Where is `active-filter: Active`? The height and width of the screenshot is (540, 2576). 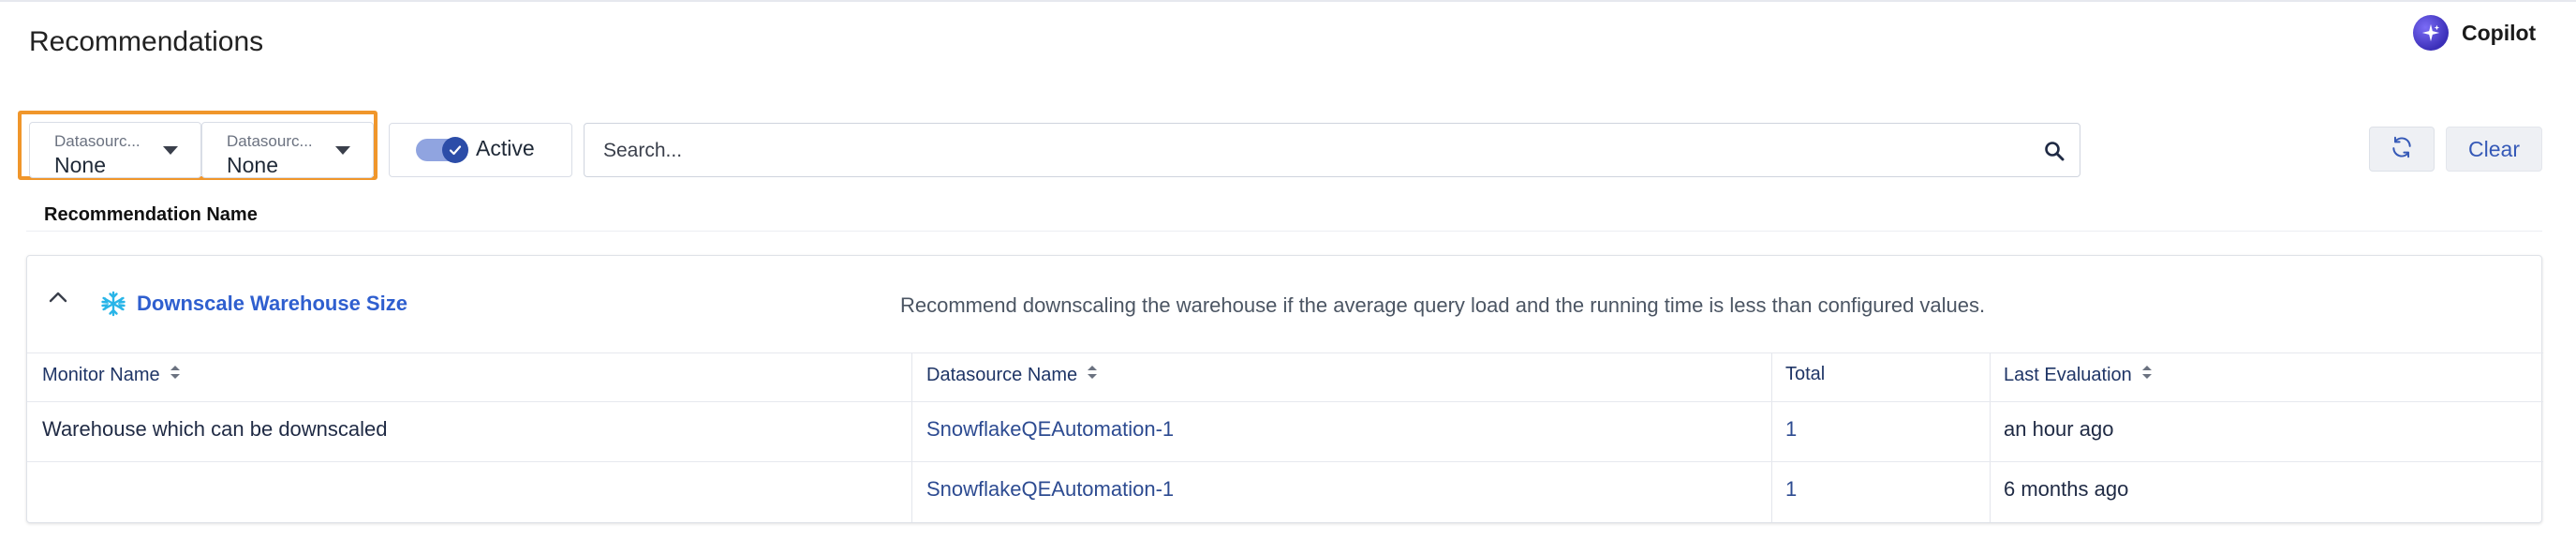 active-filter: Active is located at coordinates (480, 150).